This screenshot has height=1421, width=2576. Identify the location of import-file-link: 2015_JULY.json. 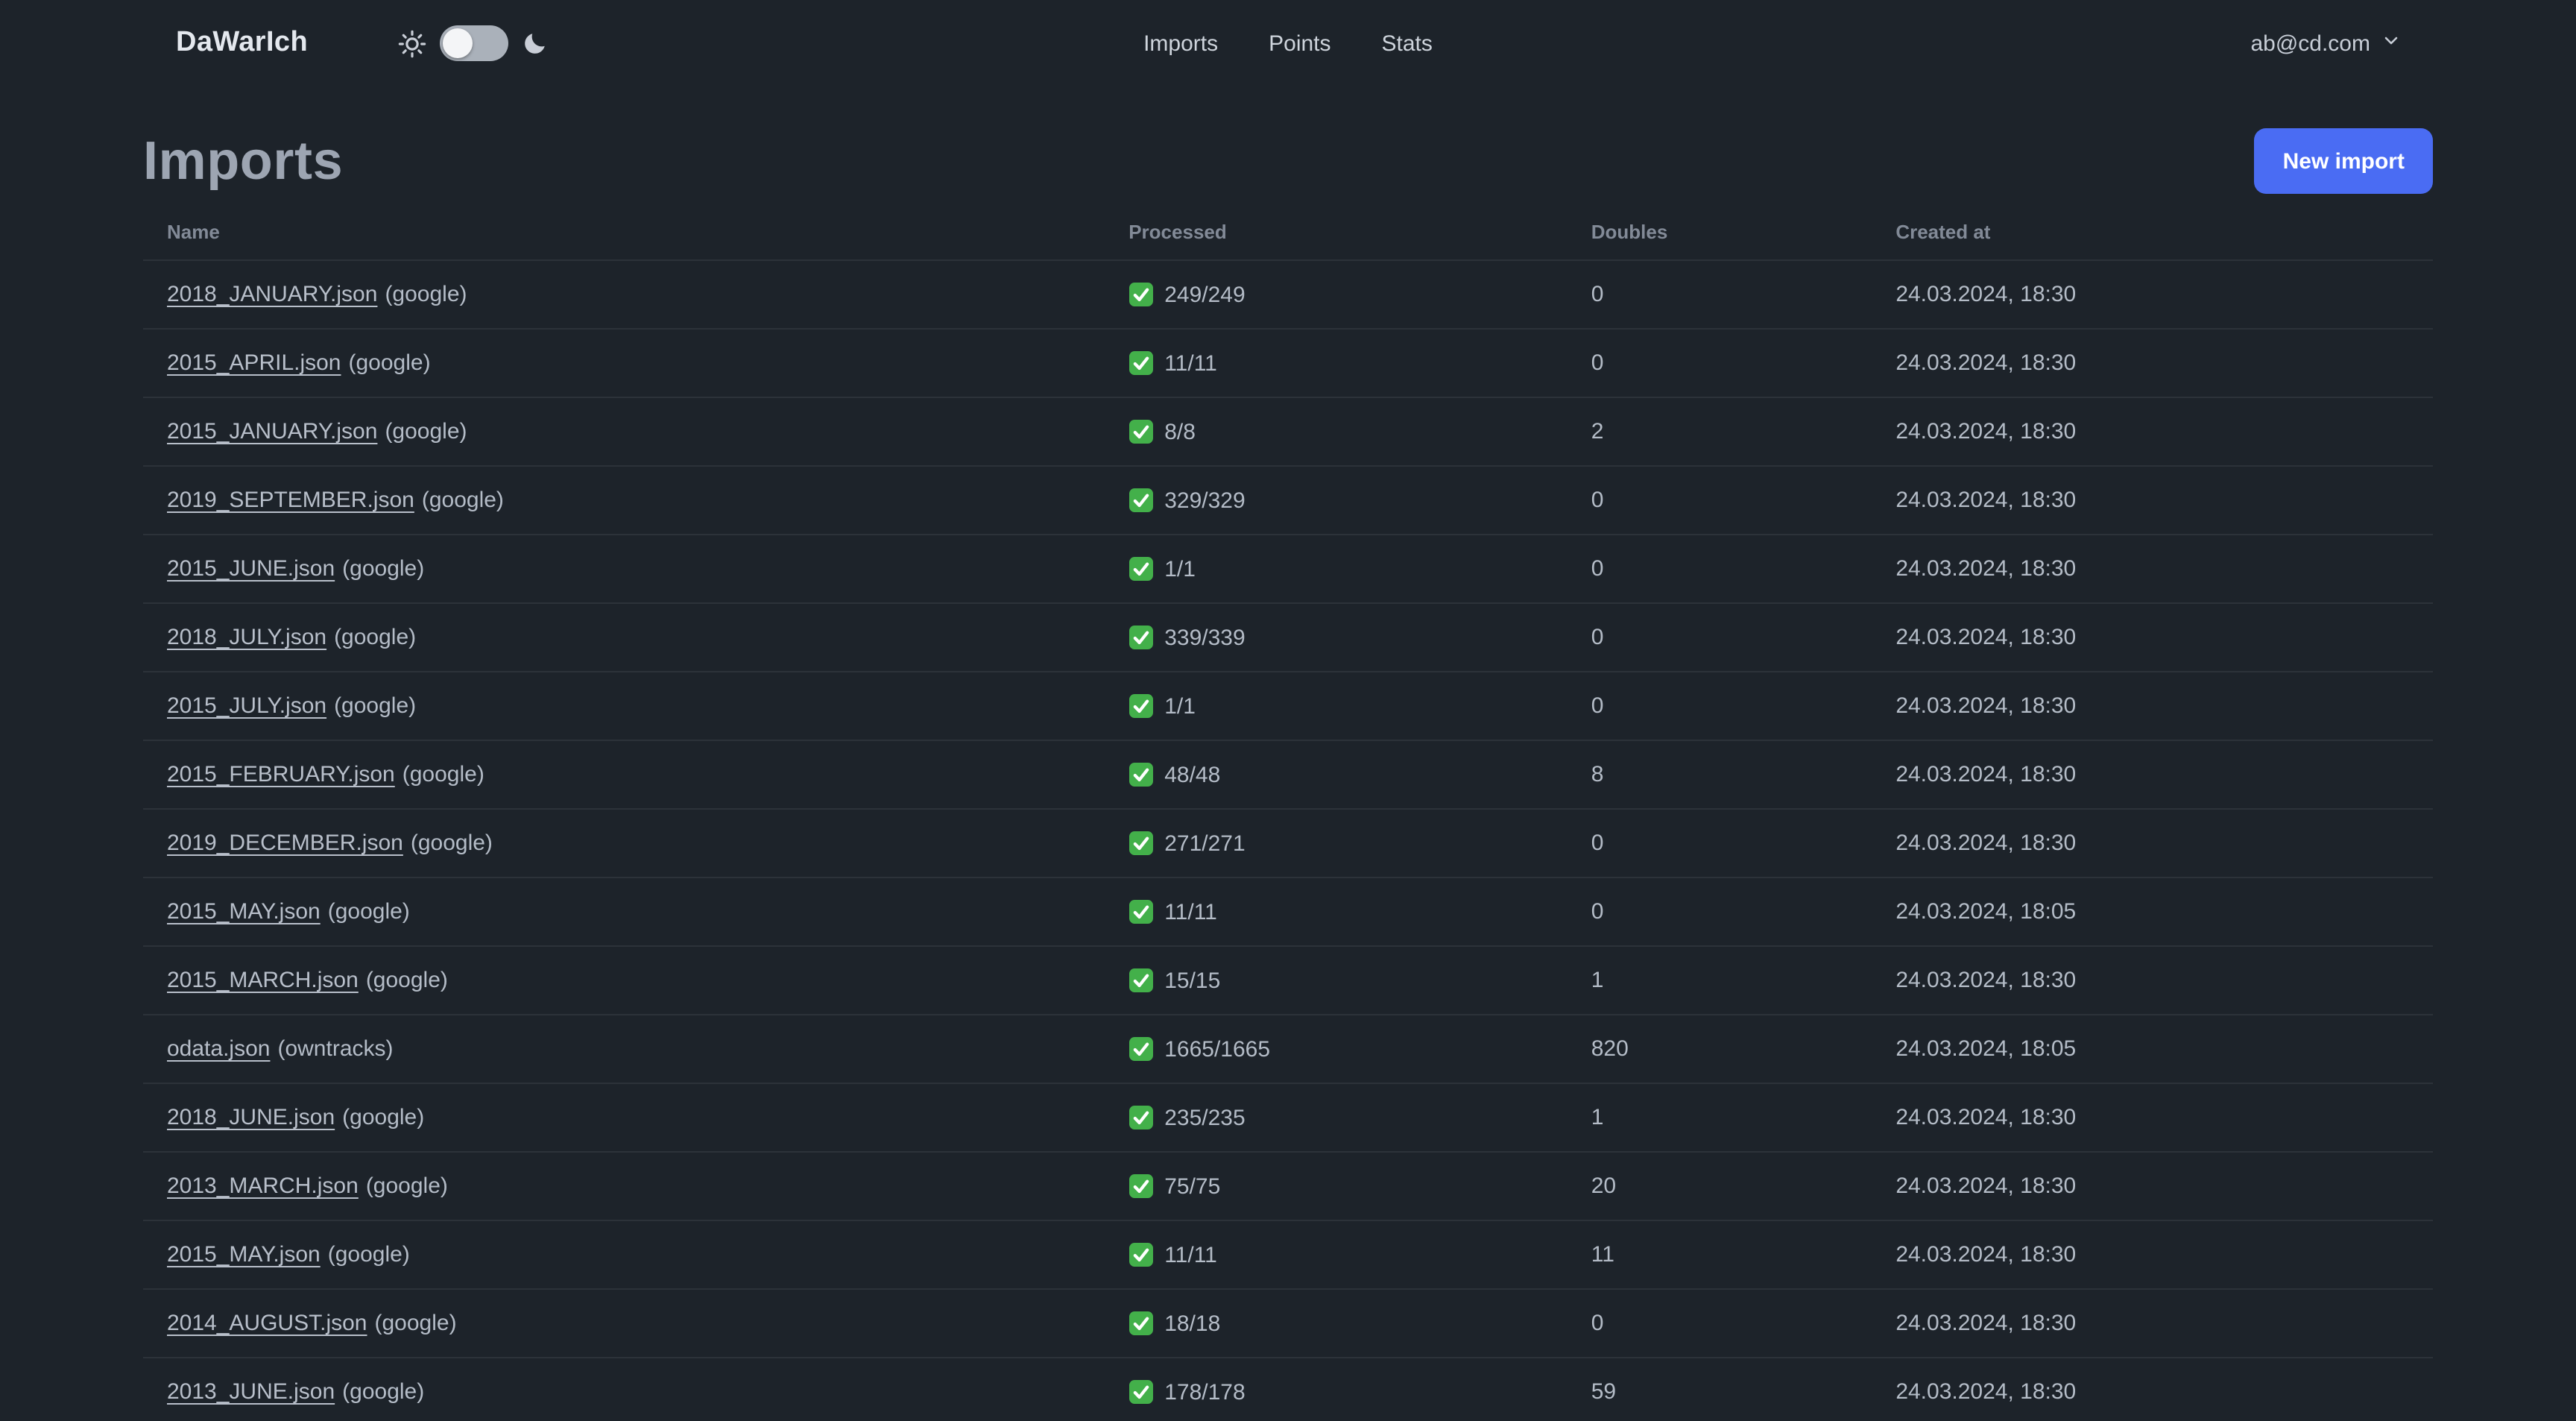
(247, 706).